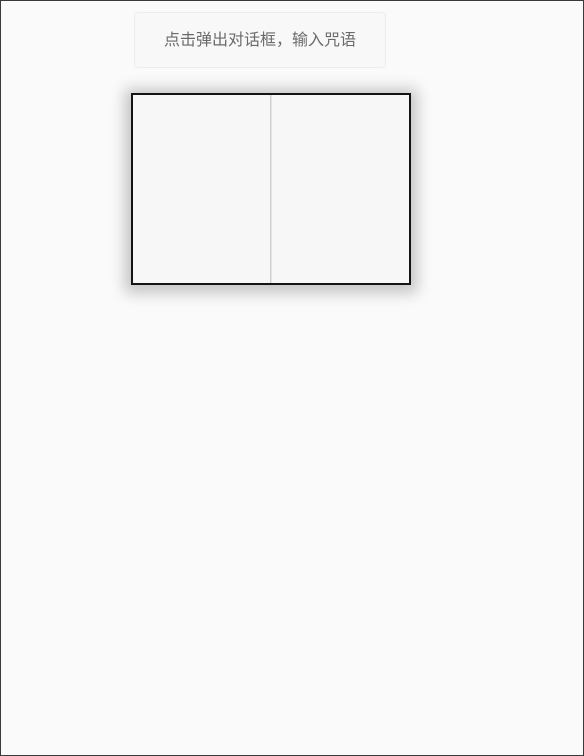 The width and height of the screenshot is (584, 756). I want to click on open-dialog-button: 点击弹出对话框，输入咒语, so click(260, 40).